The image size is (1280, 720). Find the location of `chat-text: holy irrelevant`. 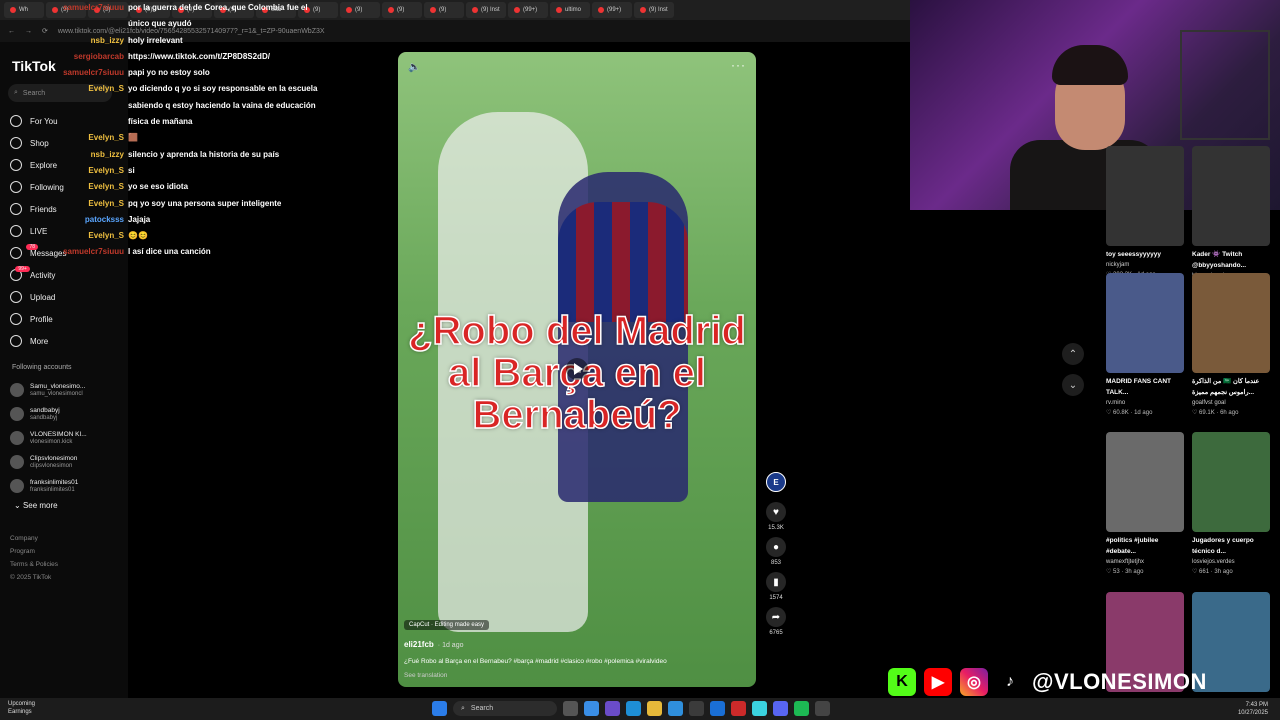

chat-text: holy irrelevant is located at coordinates (155, 40).